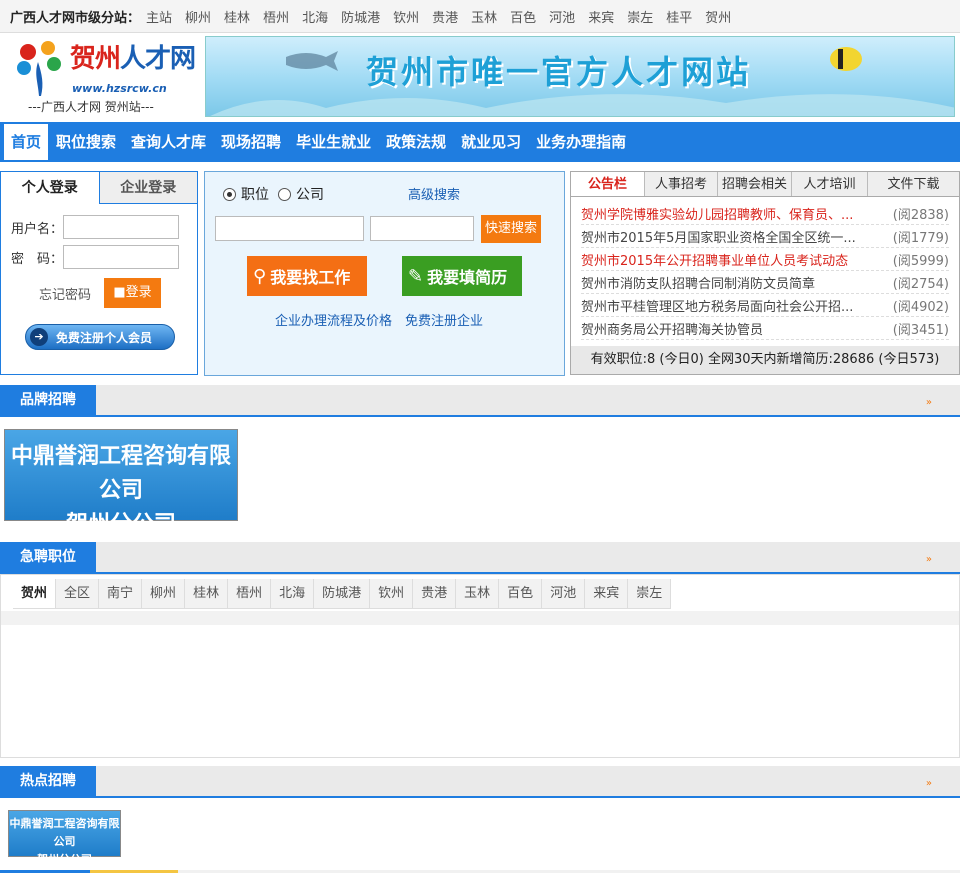 Image resolution: width=960 pixels, height=873 pixels. I want to click on register-company-link: 免费注册企业, so click(444, 319).